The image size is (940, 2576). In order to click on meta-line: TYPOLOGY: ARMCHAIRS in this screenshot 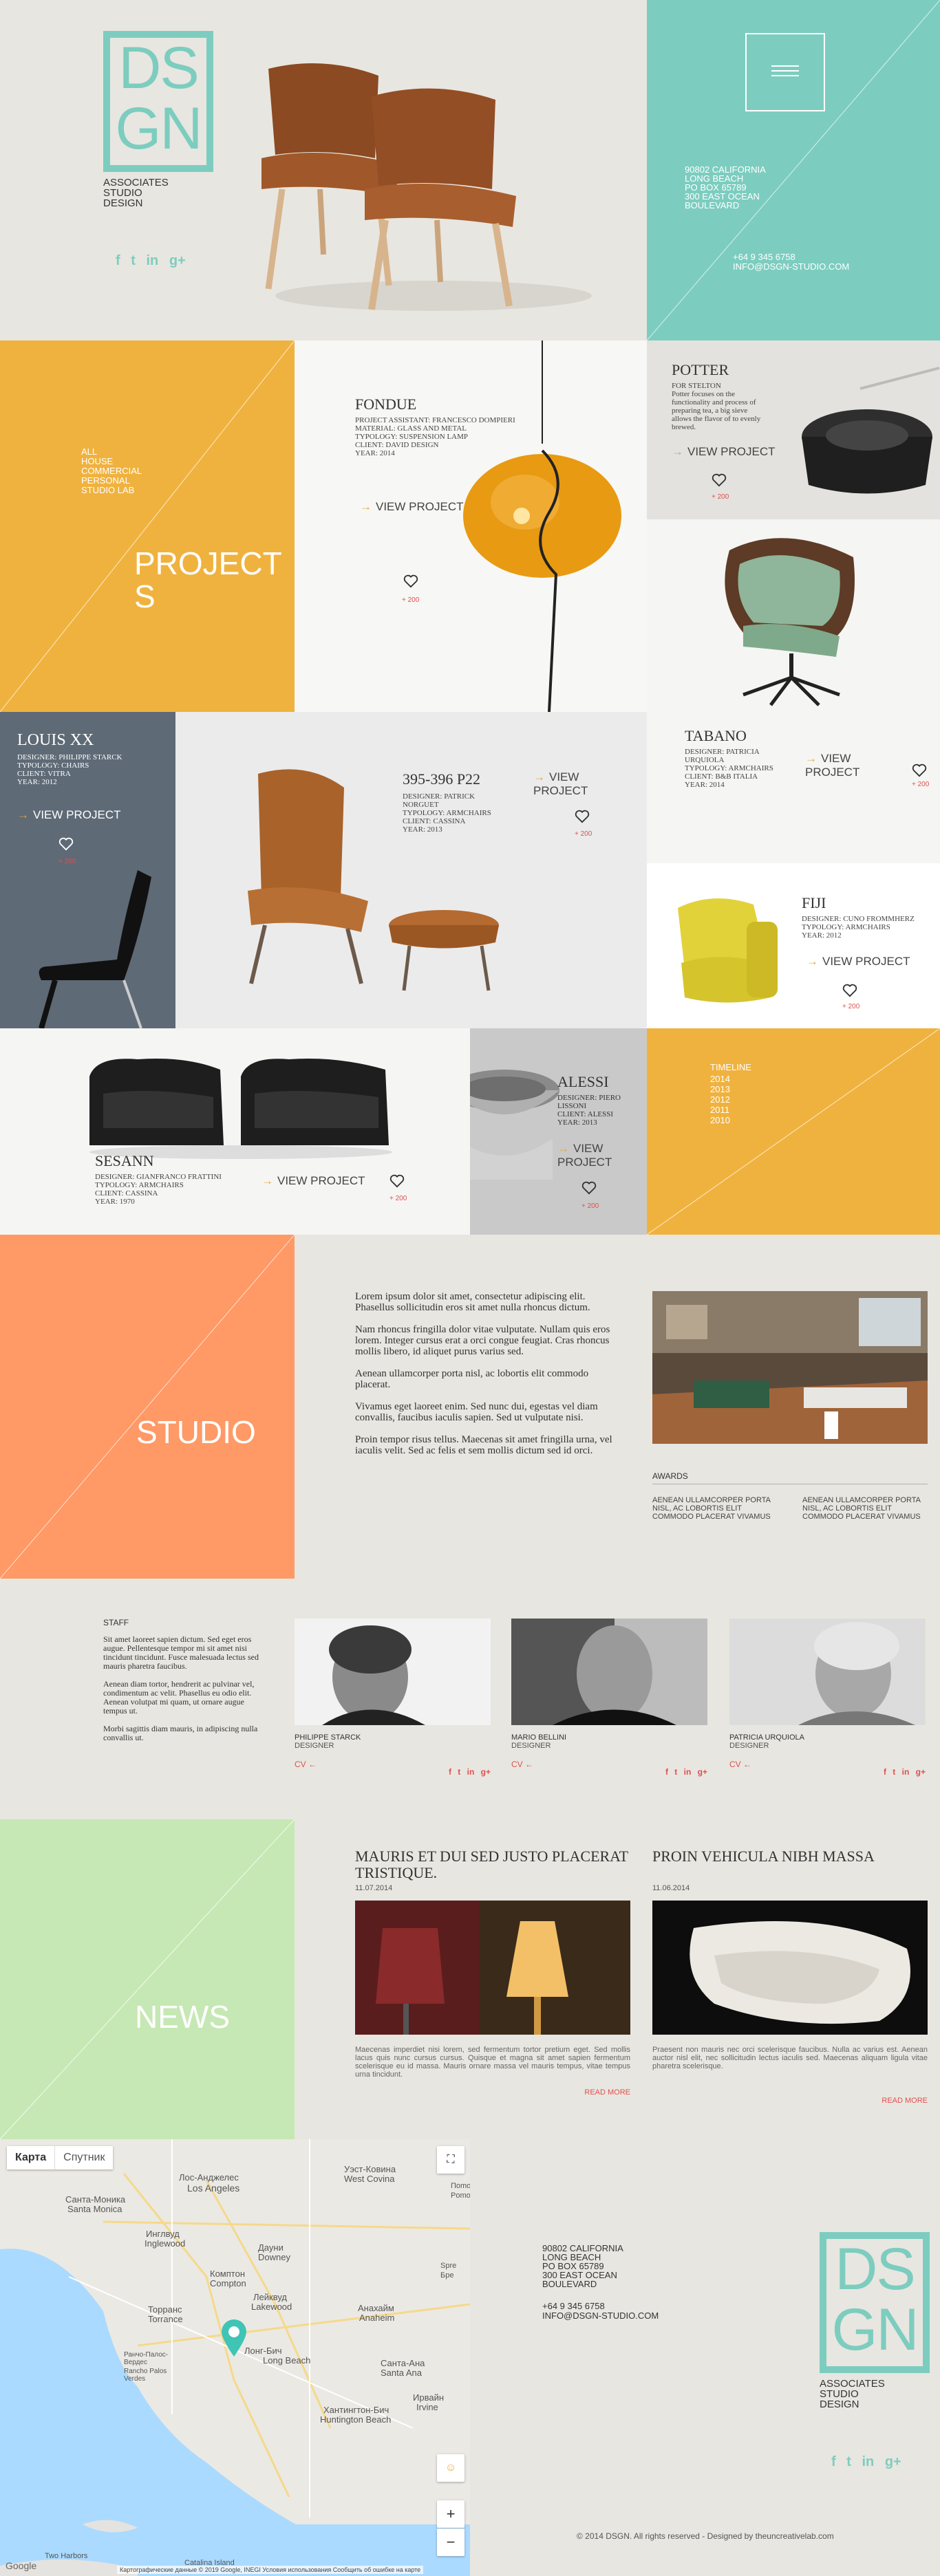, I will do `click(139, 1185)`.